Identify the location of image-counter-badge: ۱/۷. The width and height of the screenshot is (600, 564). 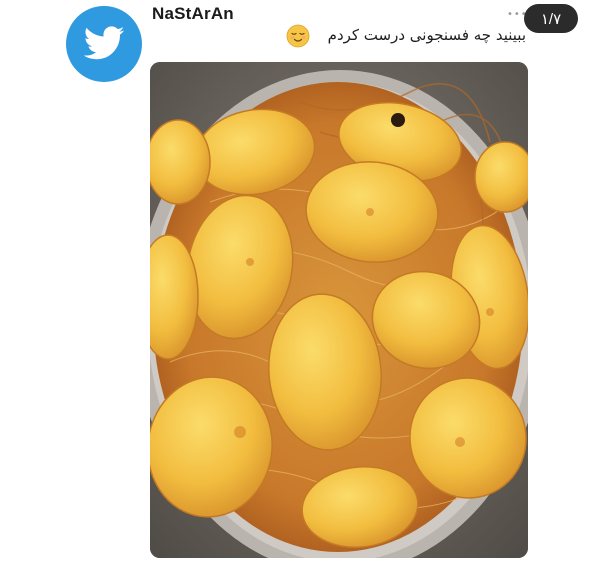
(551, 18).